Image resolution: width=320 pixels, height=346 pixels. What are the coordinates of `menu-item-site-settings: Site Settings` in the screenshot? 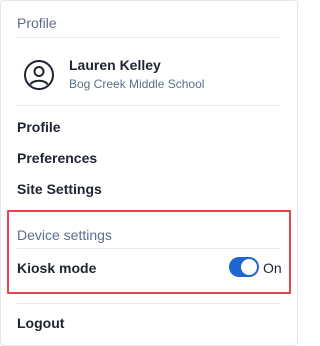 It's located at (59, 189).